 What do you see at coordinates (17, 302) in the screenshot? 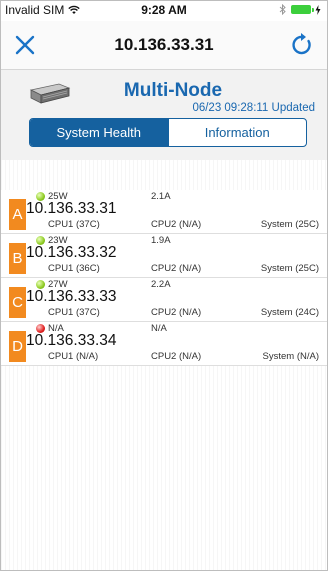
I see `node-letter-badge: C` at bounding box center [17, 302].